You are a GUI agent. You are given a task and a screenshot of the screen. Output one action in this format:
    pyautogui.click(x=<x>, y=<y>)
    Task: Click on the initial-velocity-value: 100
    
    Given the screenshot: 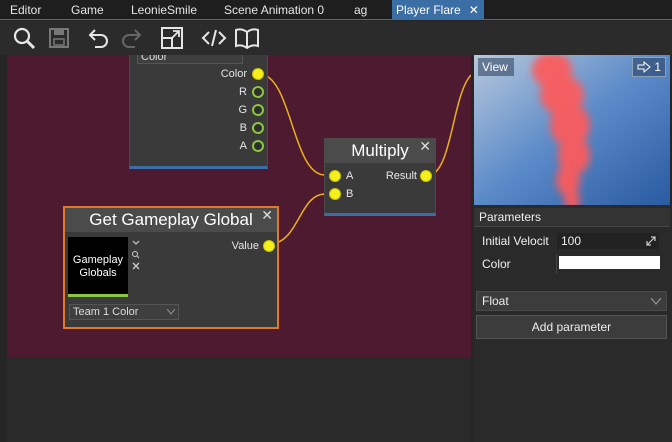 What is the action you would take?
    pyautogui.click(x=571, y=241)
    